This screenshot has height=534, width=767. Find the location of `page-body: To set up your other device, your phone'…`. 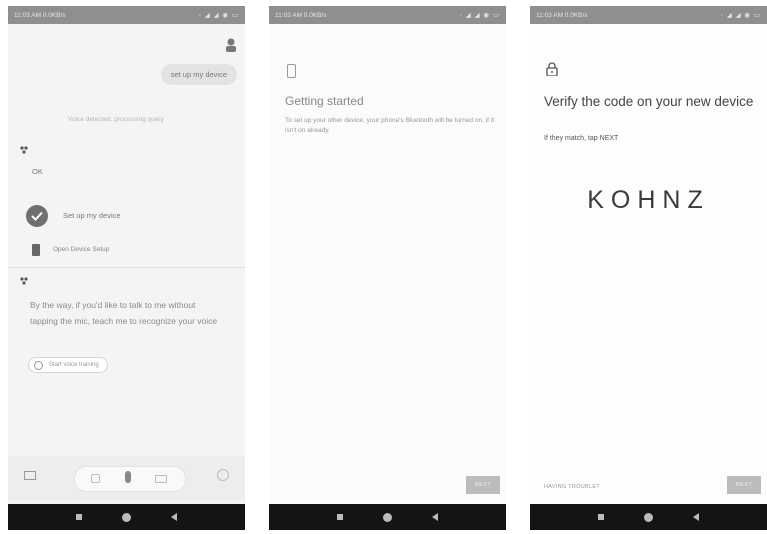

page-body: To set up your other device, your phone'… is located at coordinates (390, 125).